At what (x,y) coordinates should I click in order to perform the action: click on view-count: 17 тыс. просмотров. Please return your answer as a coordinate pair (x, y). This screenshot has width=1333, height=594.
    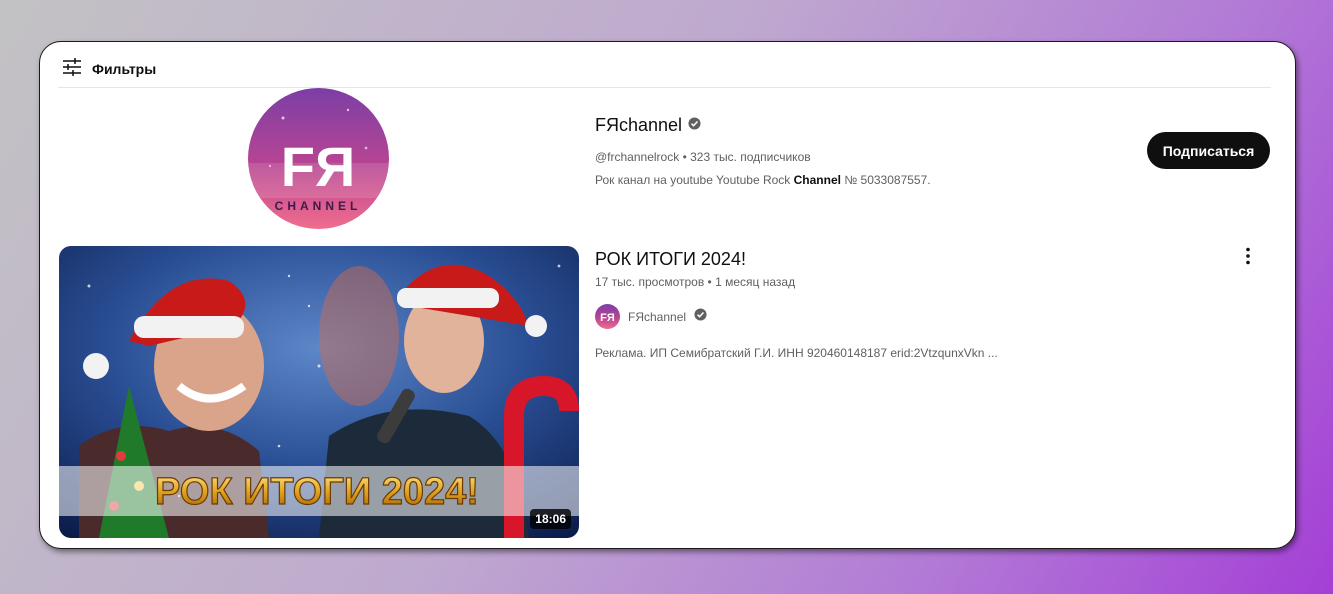
    Looking at the image, I should click on (650, 282).